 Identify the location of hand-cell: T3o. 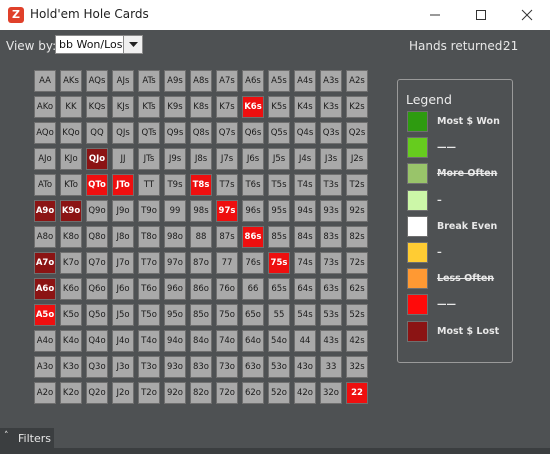
(149, 367).